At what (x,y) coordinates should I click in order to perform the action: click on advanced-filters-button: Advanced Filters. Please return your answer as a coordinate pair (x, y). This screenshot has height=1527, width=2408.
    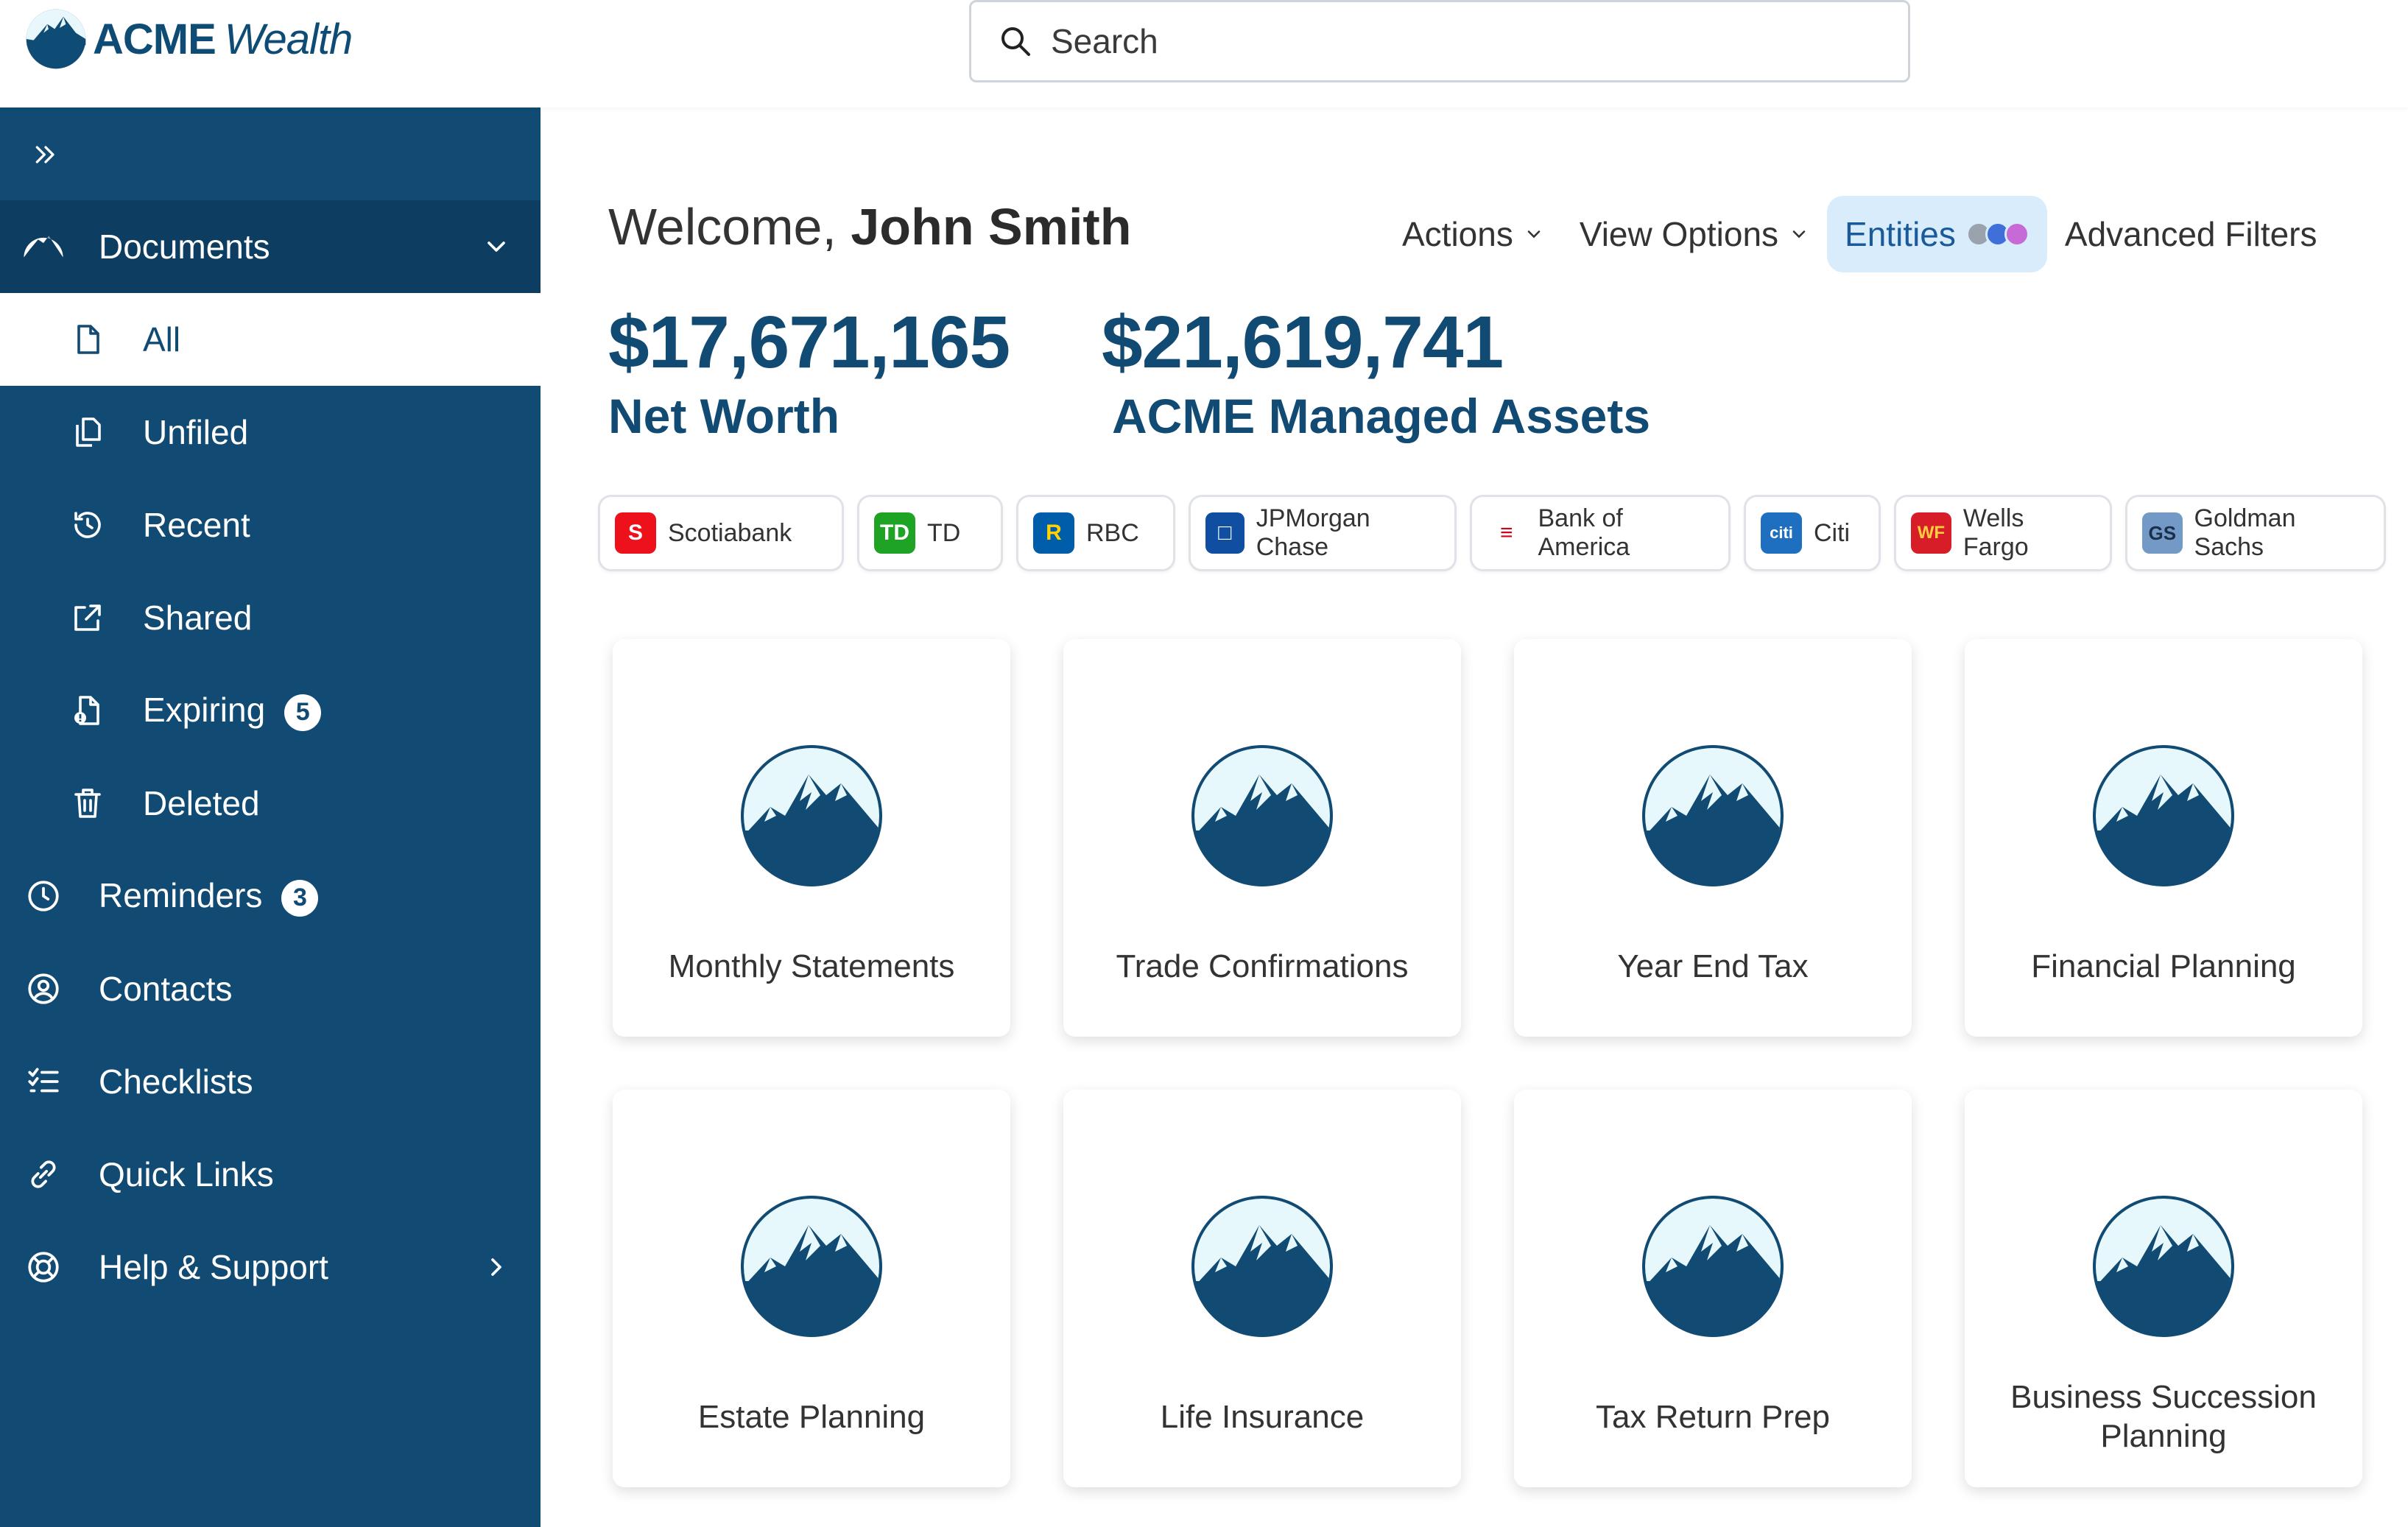
    Looking at the image, I should click on (2191, 234).